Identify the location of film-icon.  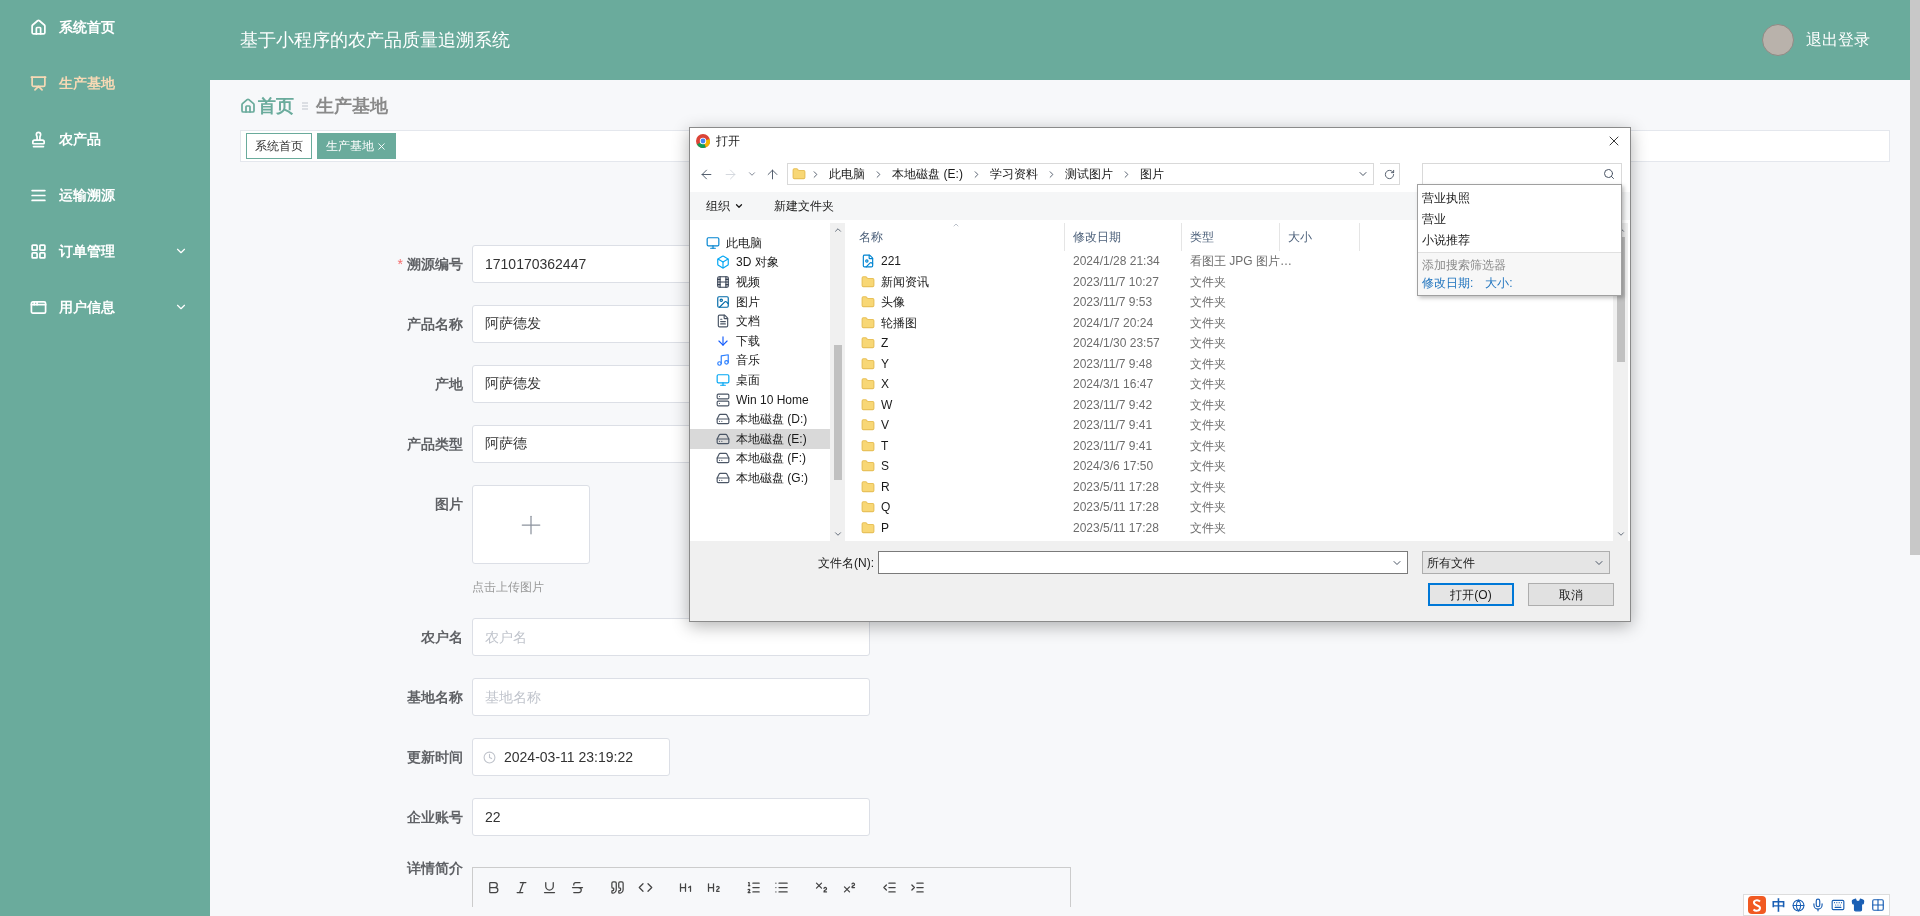
(723, 282).